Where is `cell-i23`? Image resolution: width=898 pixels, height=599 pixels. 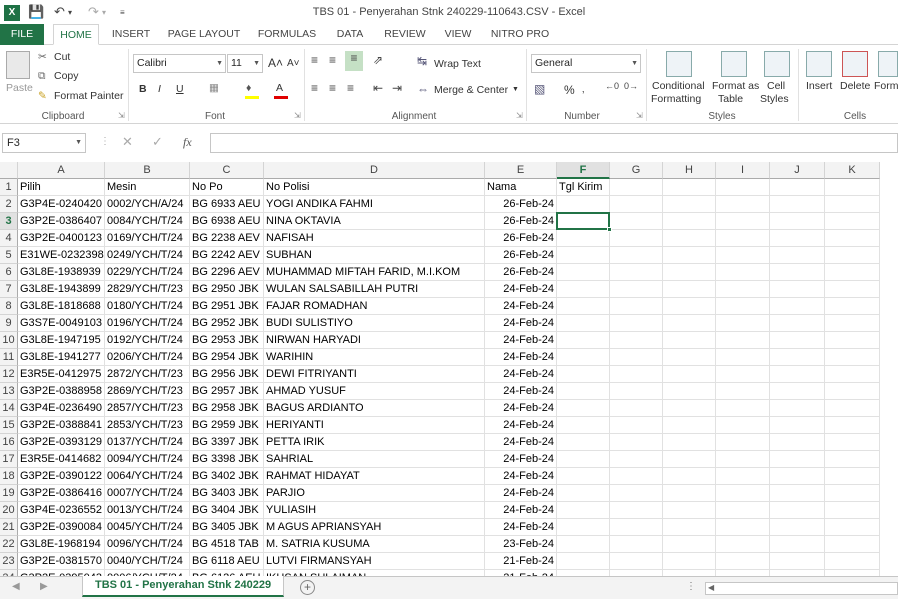
cell-i23 is located at coordinates (743, 561).